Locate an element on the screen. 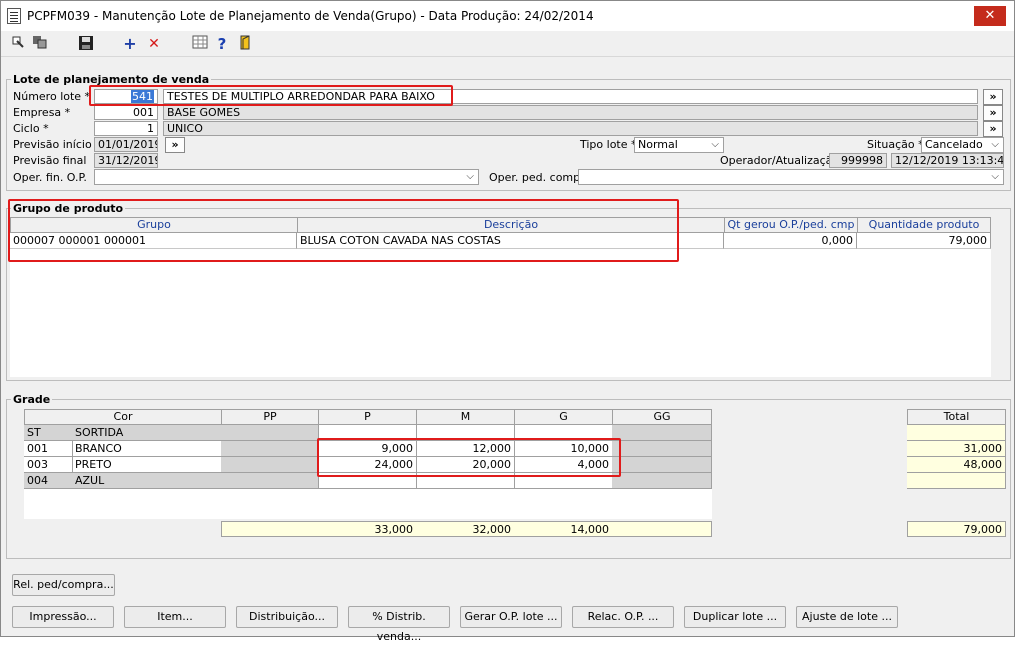 This screenshot has width=1015, height=647. atualizacao-field: 12/12/2019 13:13:46 is located at coordinates (947, 160).